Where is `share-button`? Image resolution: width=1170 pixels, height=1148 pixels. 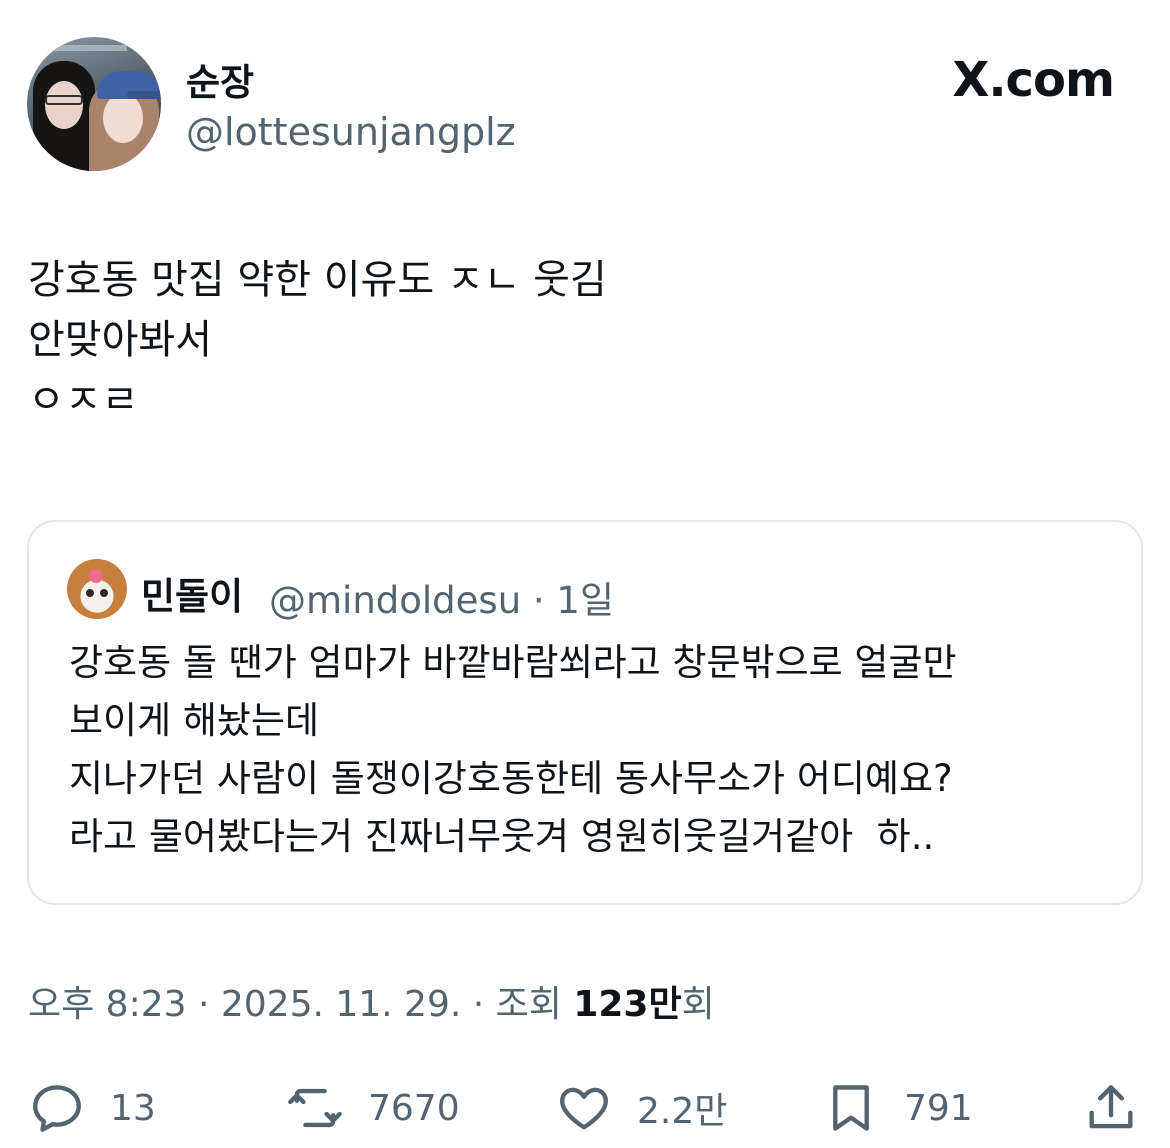 share-button is located at coordinates (1111, 1108).